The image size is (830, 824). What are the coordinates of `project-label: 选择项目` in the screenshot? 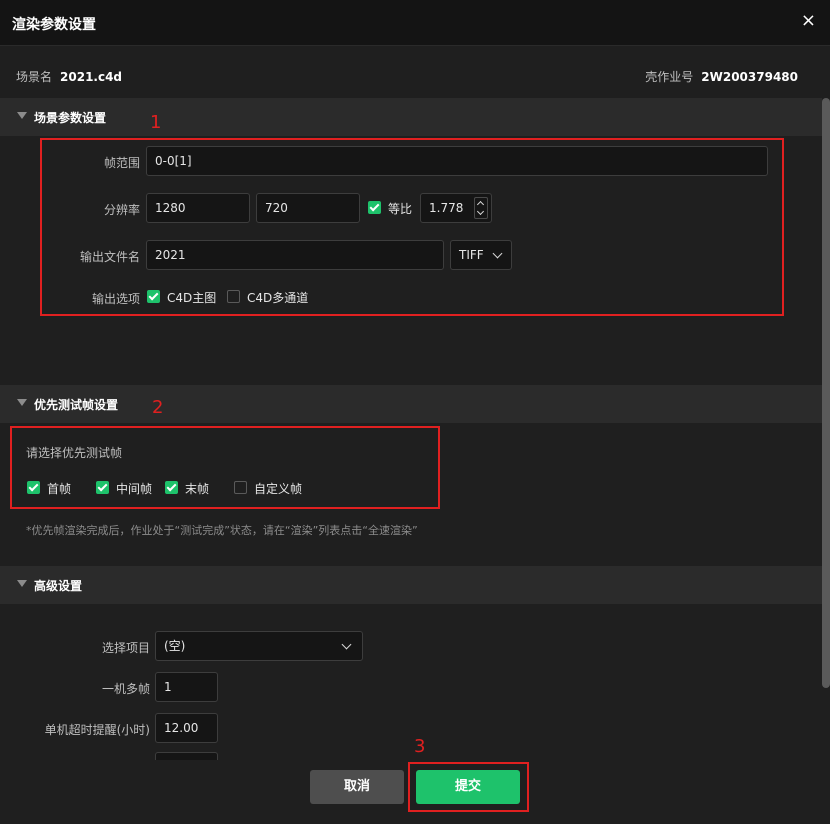 It's located at (125, 648).